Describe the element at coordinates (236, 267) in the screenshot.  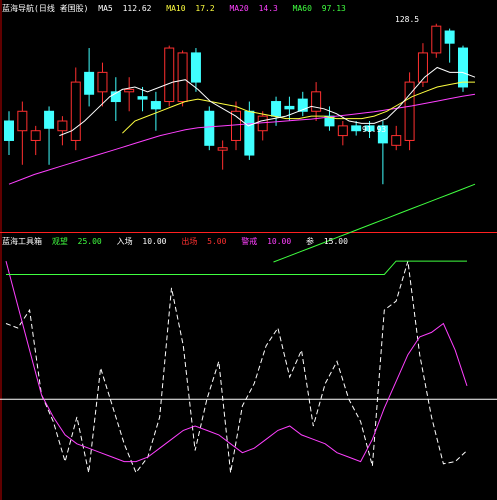
I see `indicator-line` at that location.